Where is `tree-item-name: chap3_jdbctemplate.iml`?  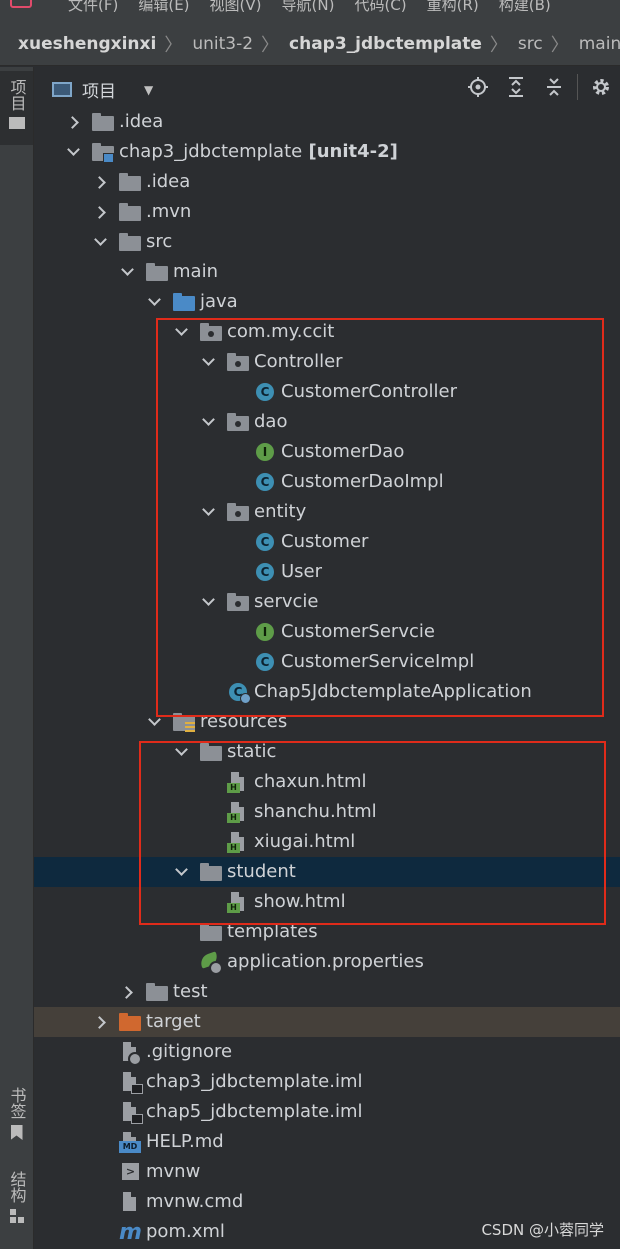
tree-item-name: chap3_jdbctemplate.iml is located at coordinates (254, 1081).